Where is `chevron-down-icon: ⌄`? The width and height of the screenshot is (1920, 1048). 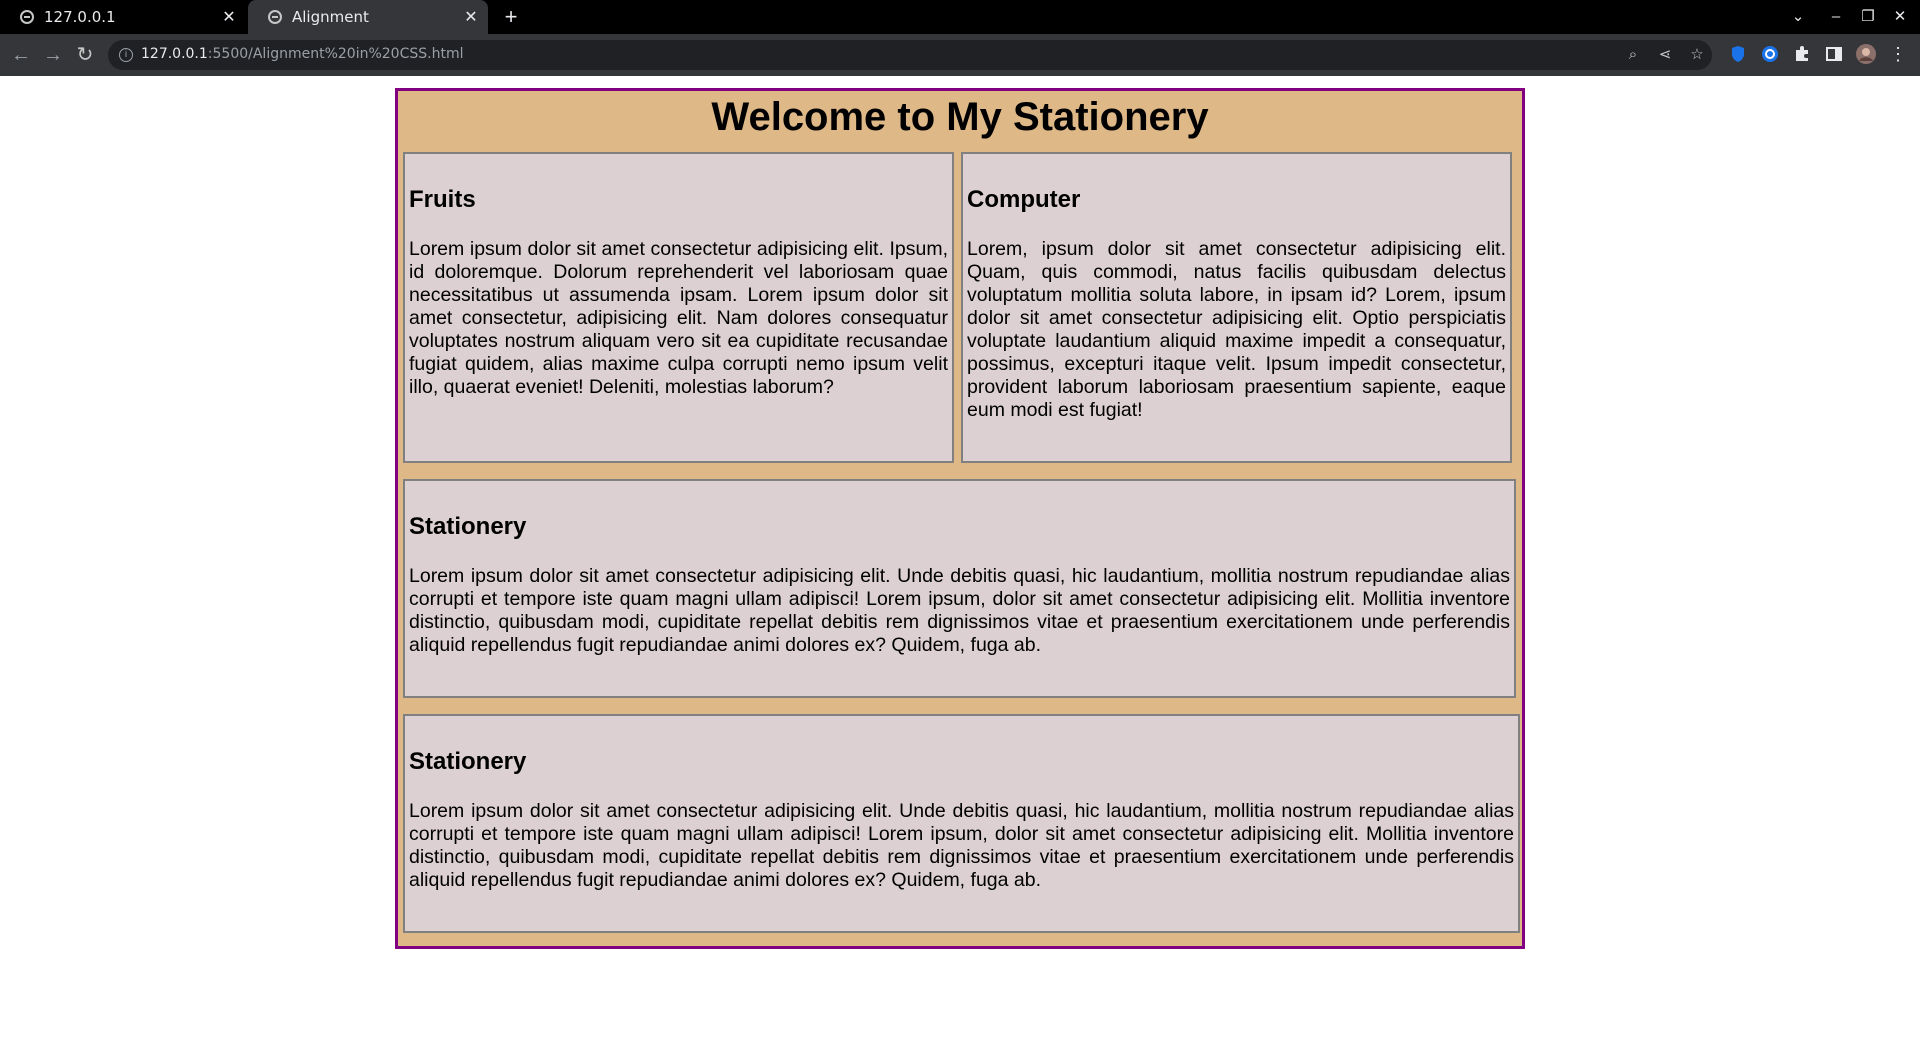 chevron-down-icon: ⌄ is located at coordinates (1798, 17).